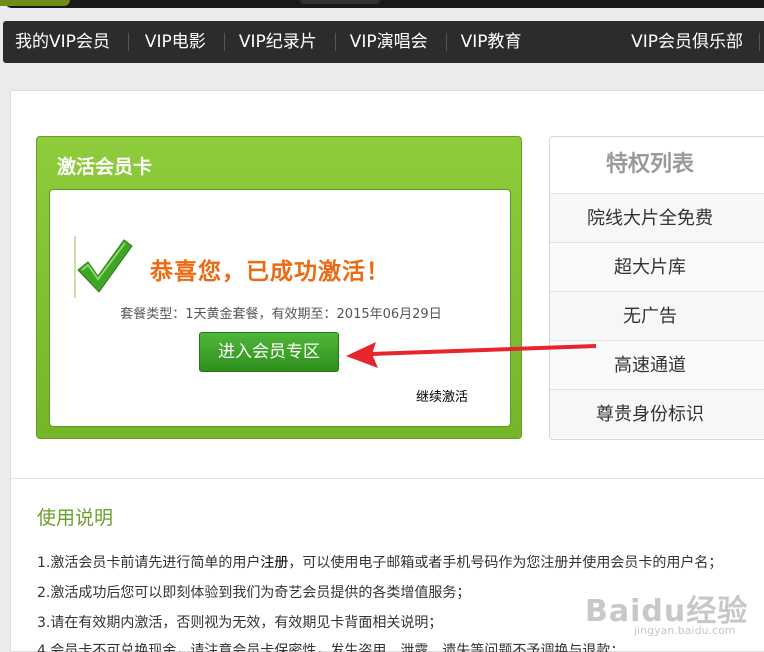 Image resolution: width=764 pixels, height=652 pixels. I want to click on enter-member-zone-button: 进入会员专区, so click(269, 352).